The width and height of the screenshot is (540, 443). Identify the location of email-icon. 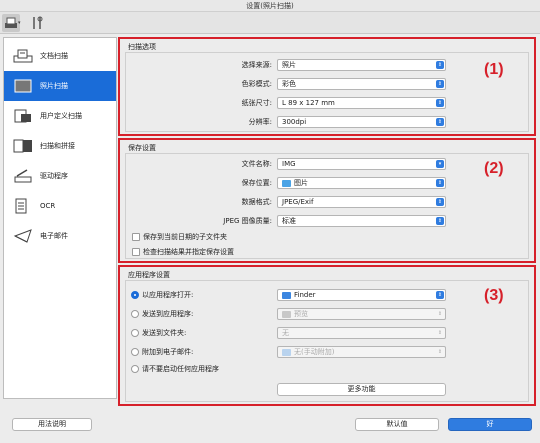
(23, 236).